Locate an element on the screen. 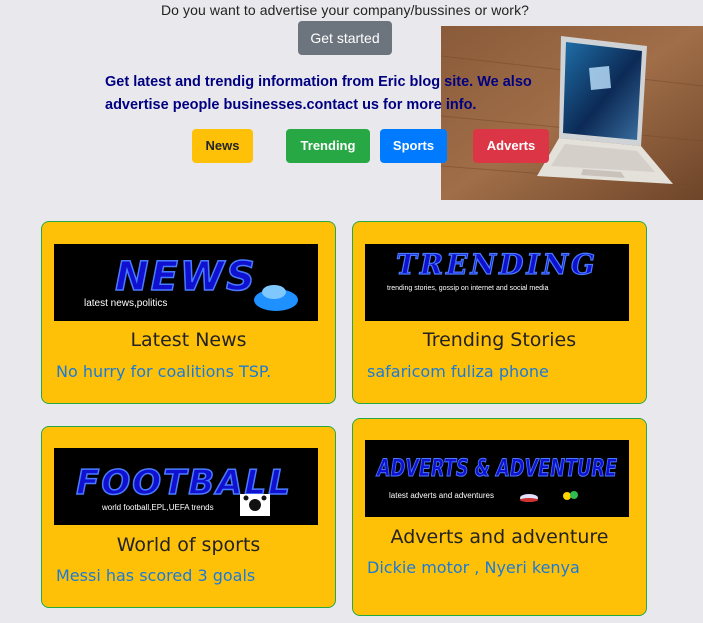  adverts-headline-link: Dickie motor , Nyeri kenya is located at coordinates (473, 567).